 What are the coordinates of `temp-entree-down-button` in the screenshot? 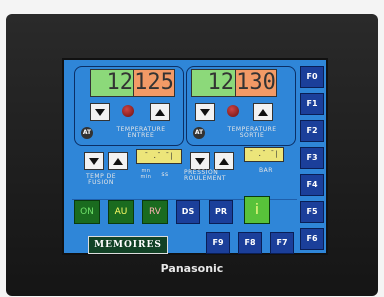 It's located at (100, 112).